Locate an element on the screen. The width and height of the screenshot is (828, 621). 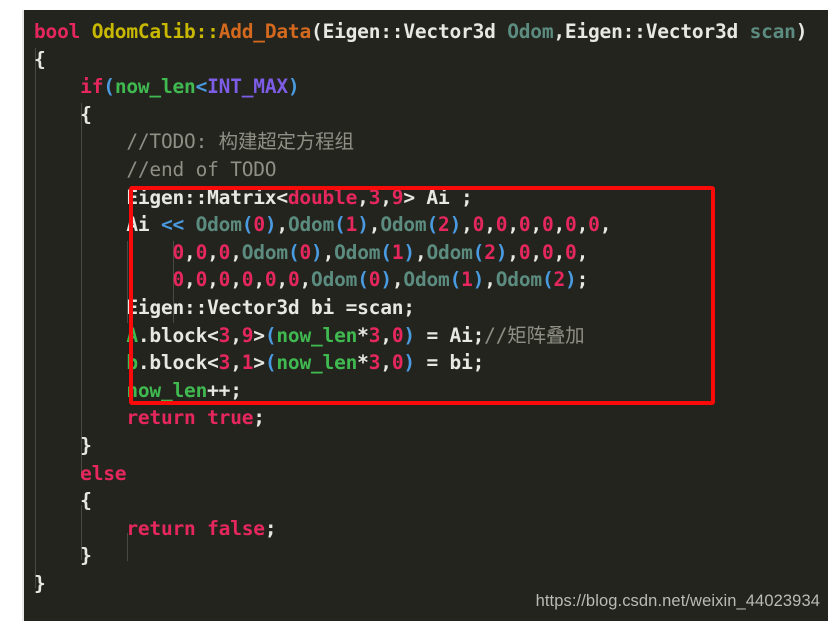
code-line: 0,0,0,0,0,0,Odom(0),Odom(1),Odom(2); is located at coordinates (431, 280).